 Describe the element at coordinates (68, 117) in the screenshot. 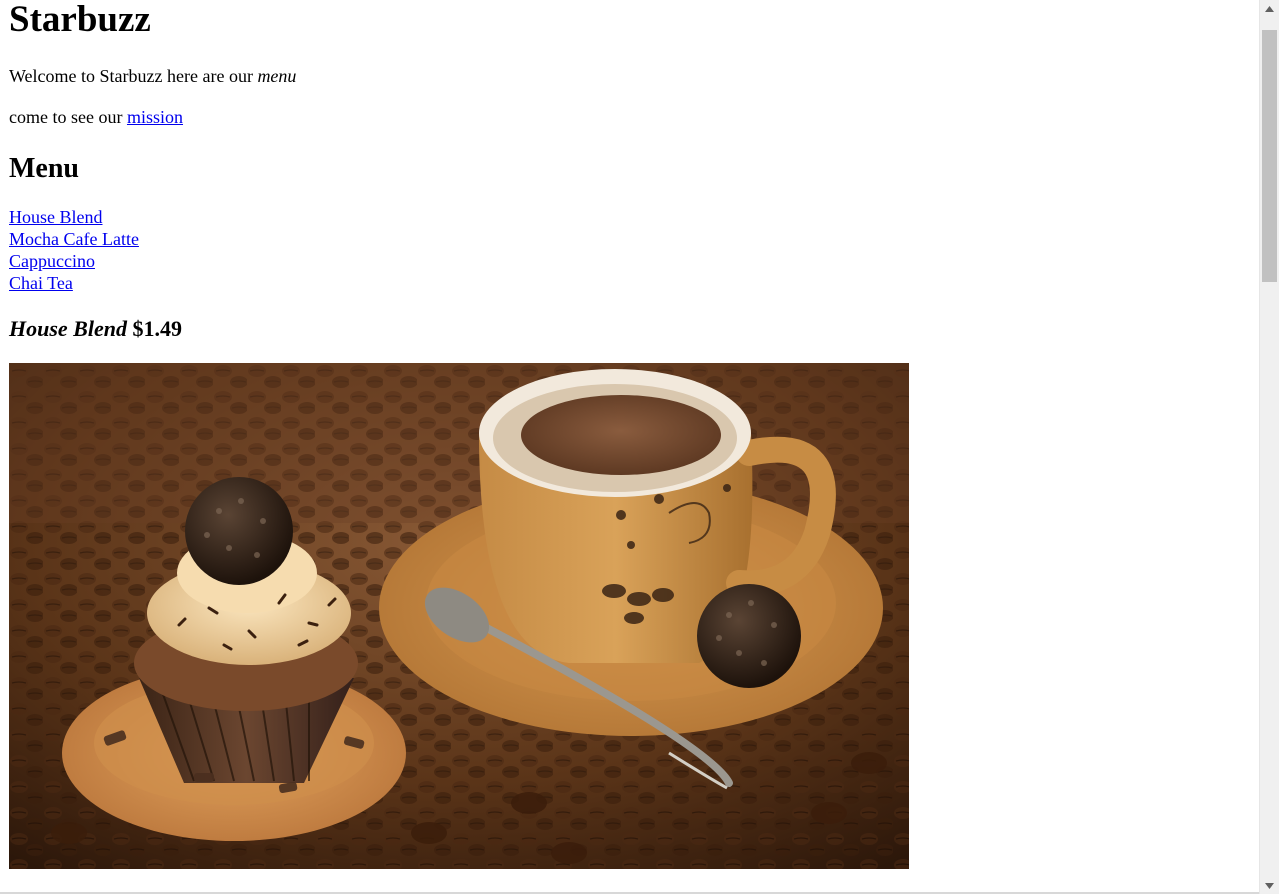

I see `mission-text: come to see our` at that location.